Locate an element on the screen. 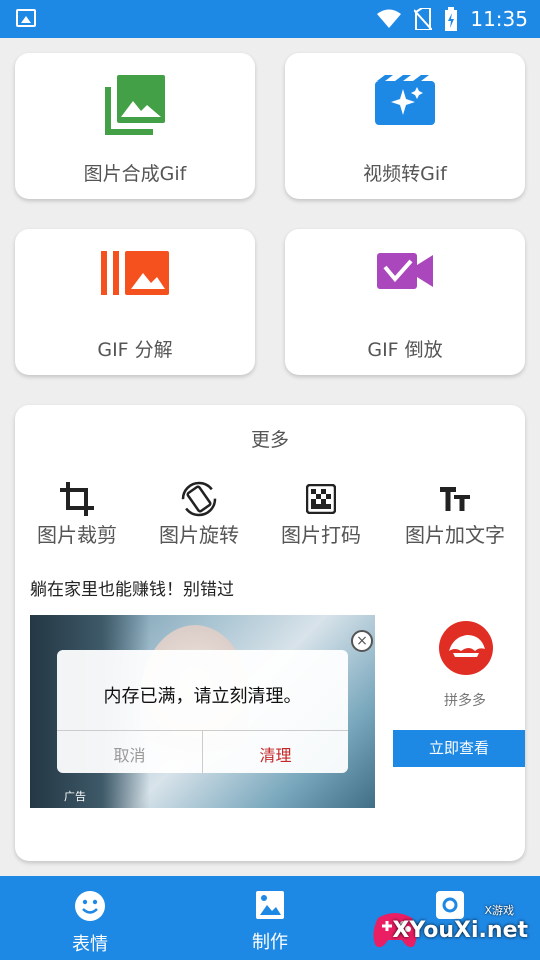 The width and height of the screenshot is (540, 960). image-icon is located at coordinates (270, 905).